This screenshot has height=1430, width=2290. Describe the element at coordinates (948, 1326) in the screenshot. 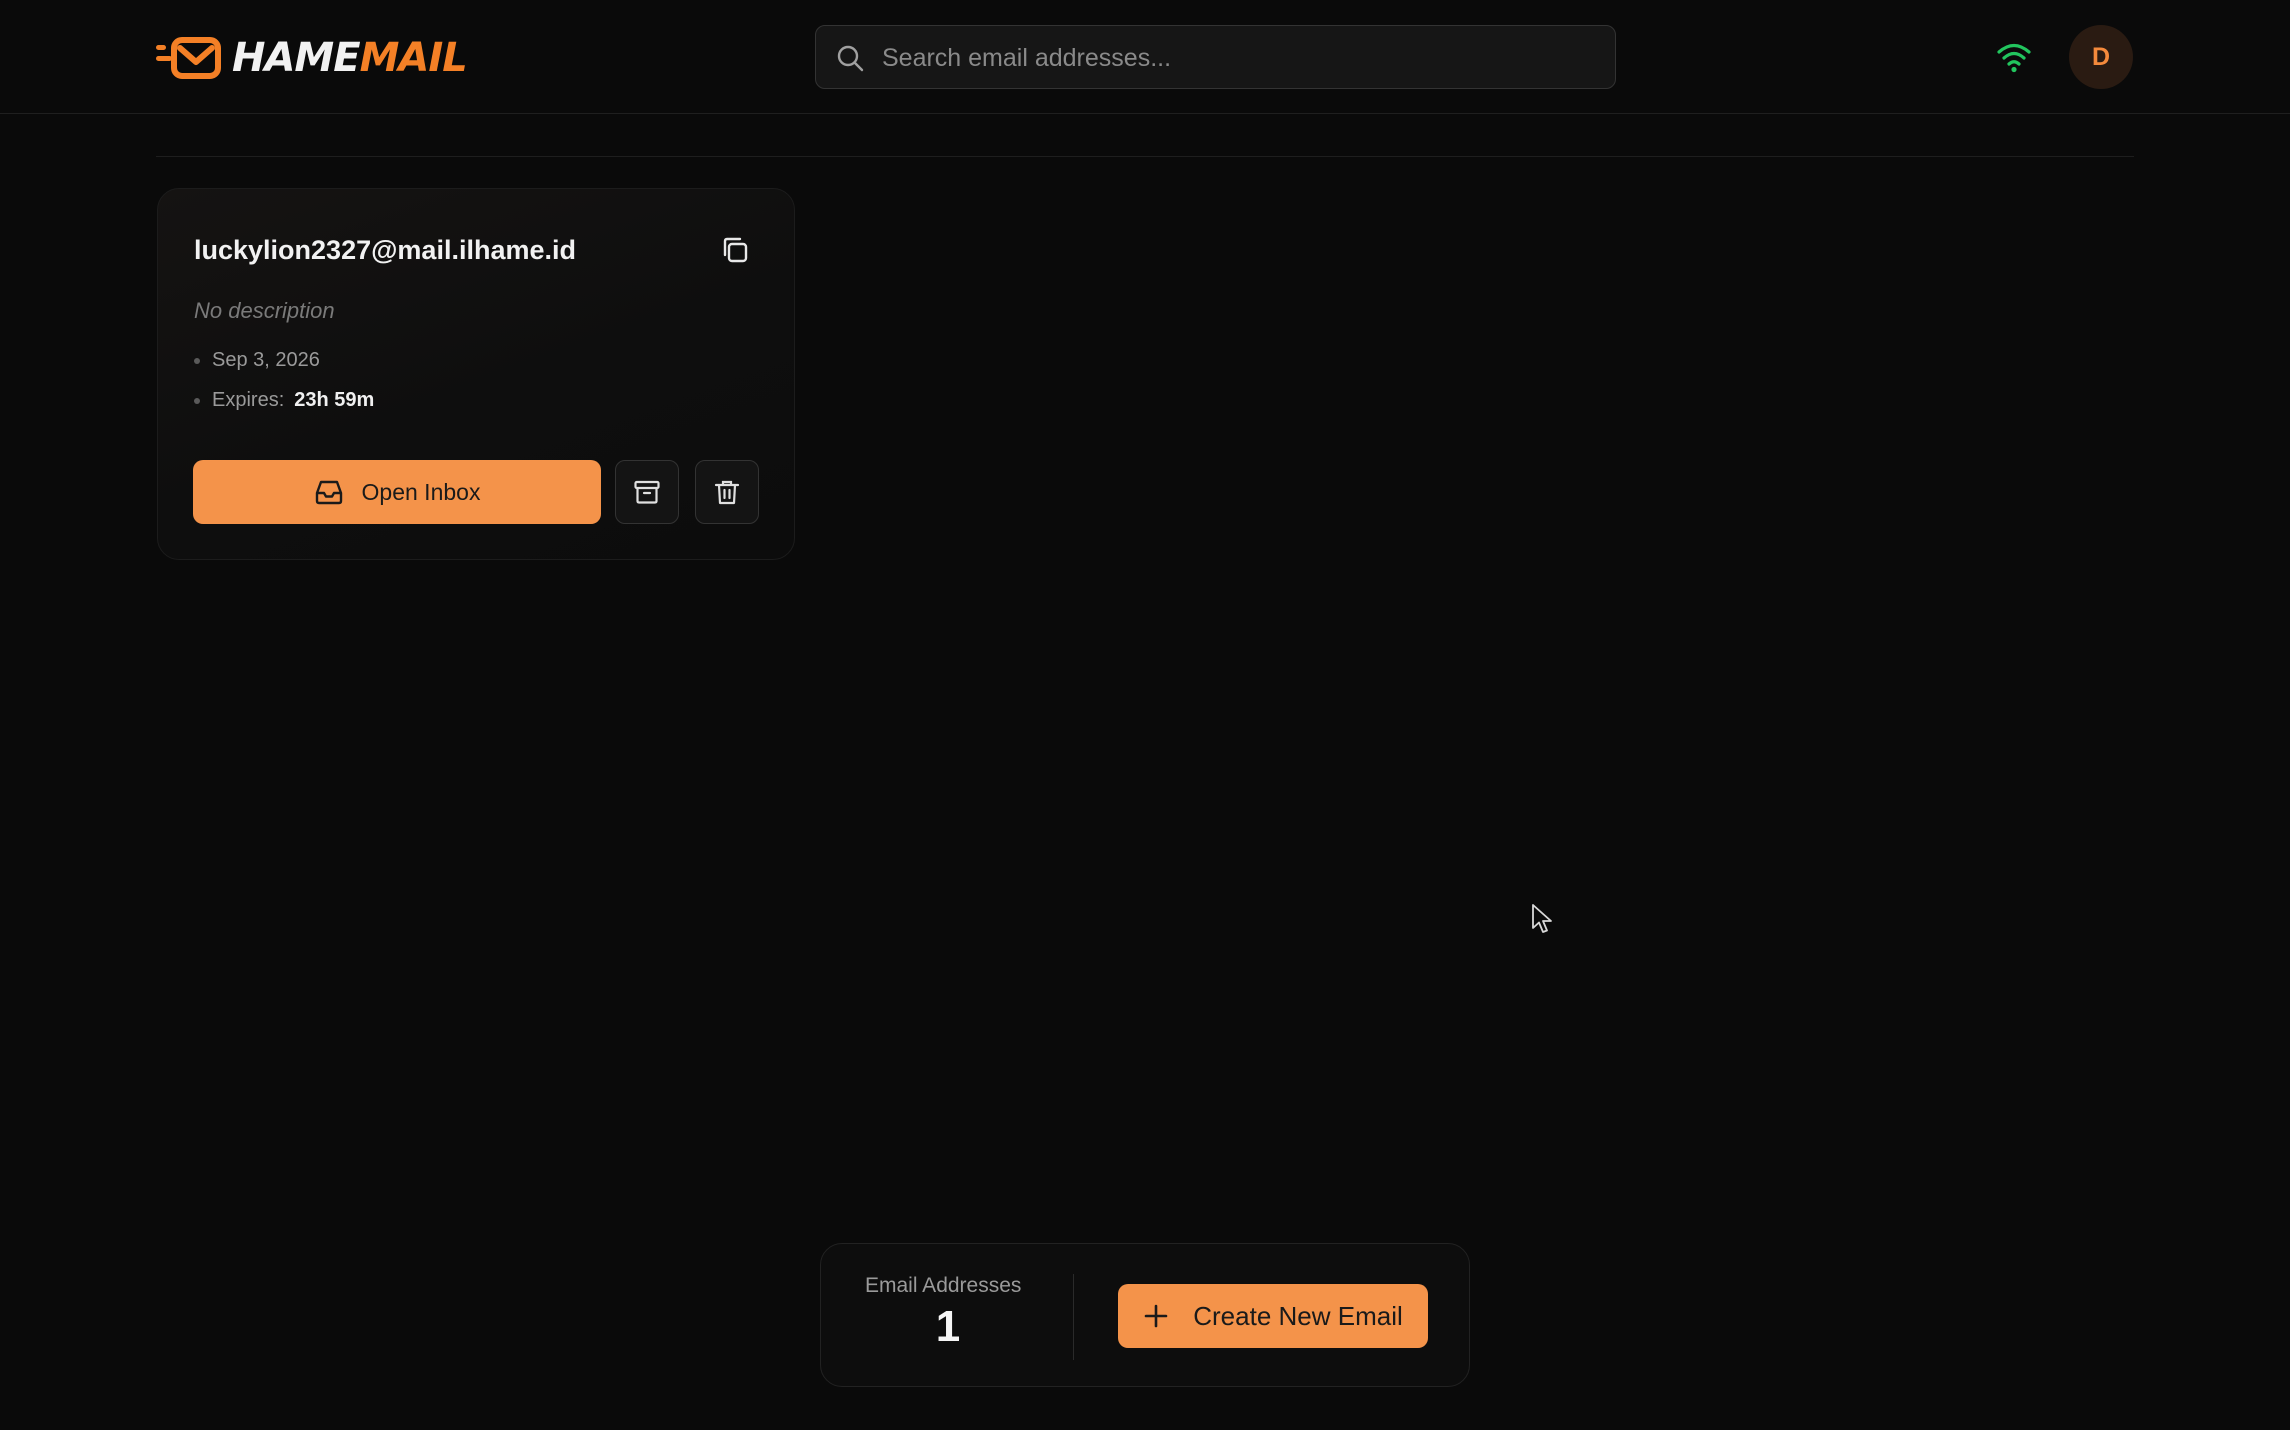

I see `email-count-value: 1` at that location.